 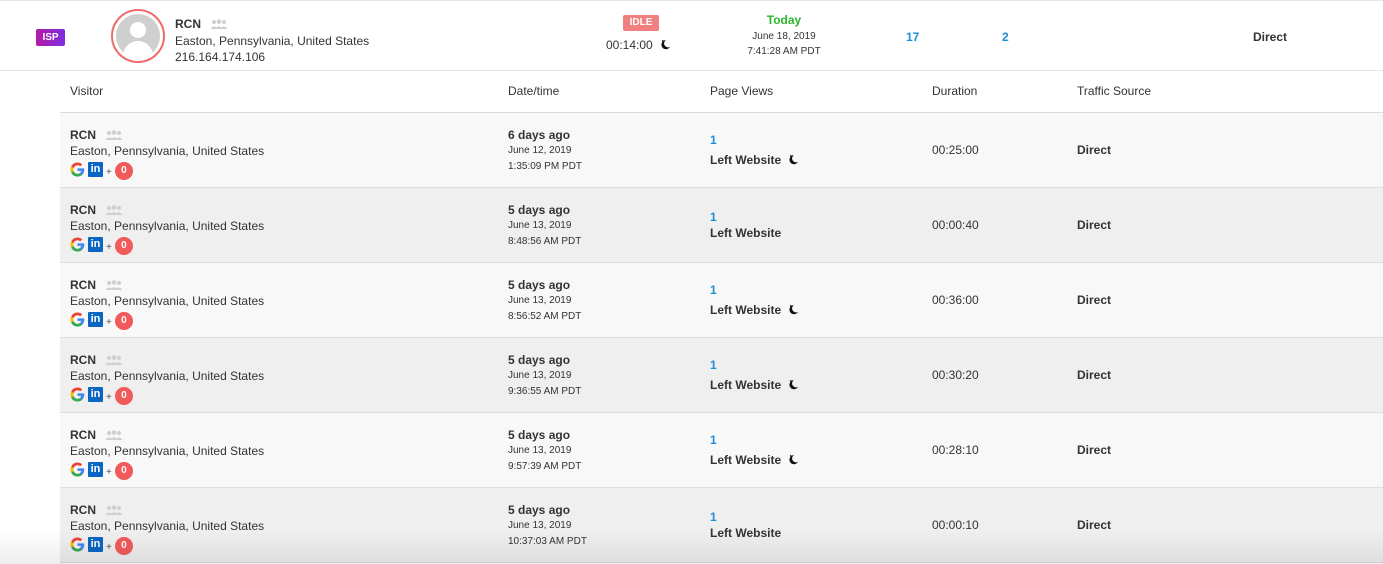 What do you see at coordinates (784, 20) in the screenshot?
I see `visit-day: Today` at bounding box center [784, 20].